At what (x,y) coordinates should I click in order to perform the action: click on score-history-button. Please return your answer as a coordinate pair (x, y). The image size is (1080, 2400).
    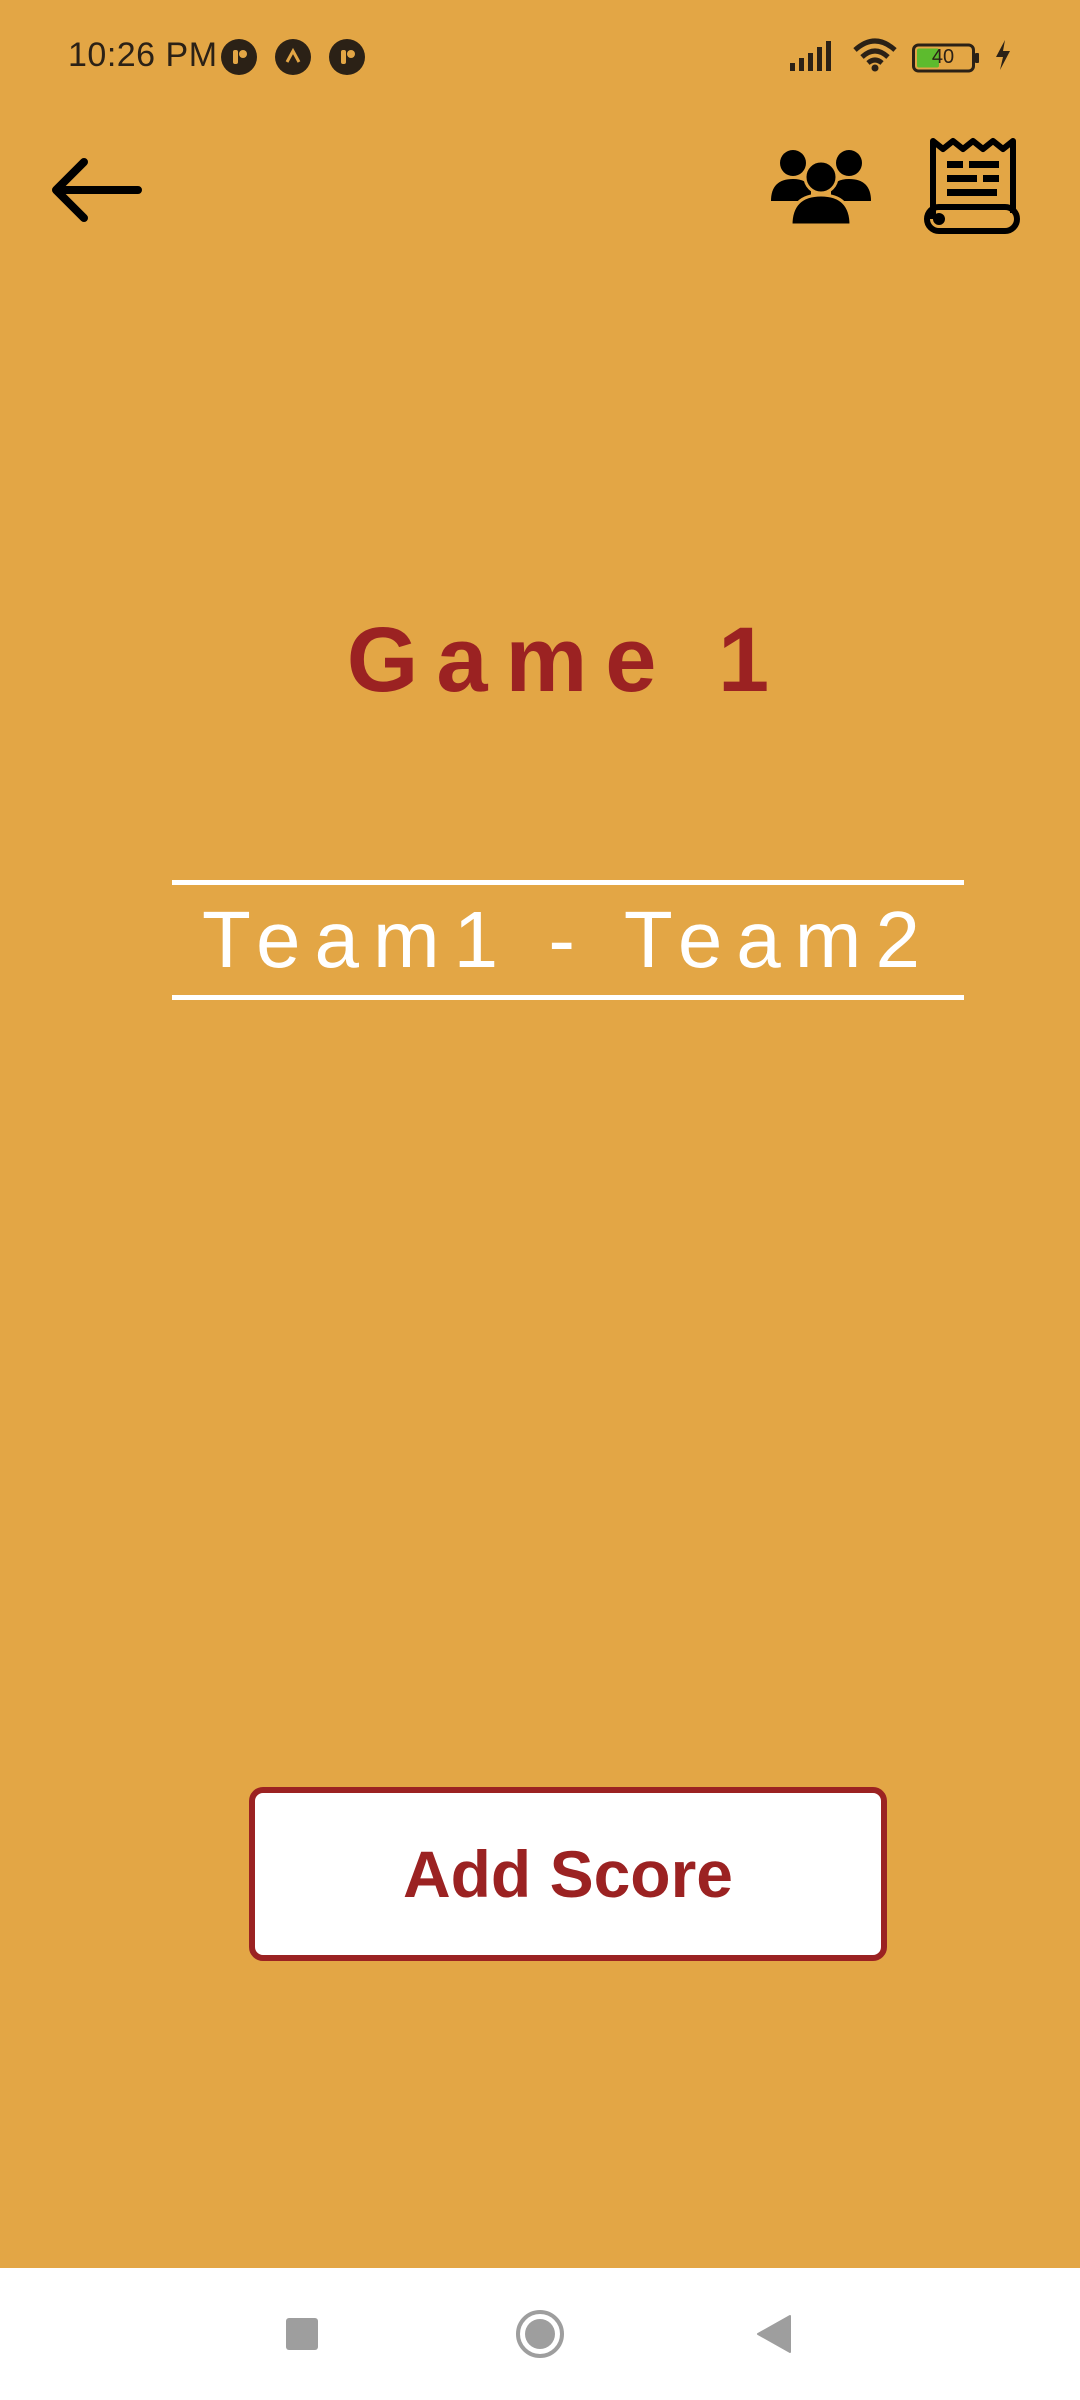
    Looking at the image, I should click on (971, 185).